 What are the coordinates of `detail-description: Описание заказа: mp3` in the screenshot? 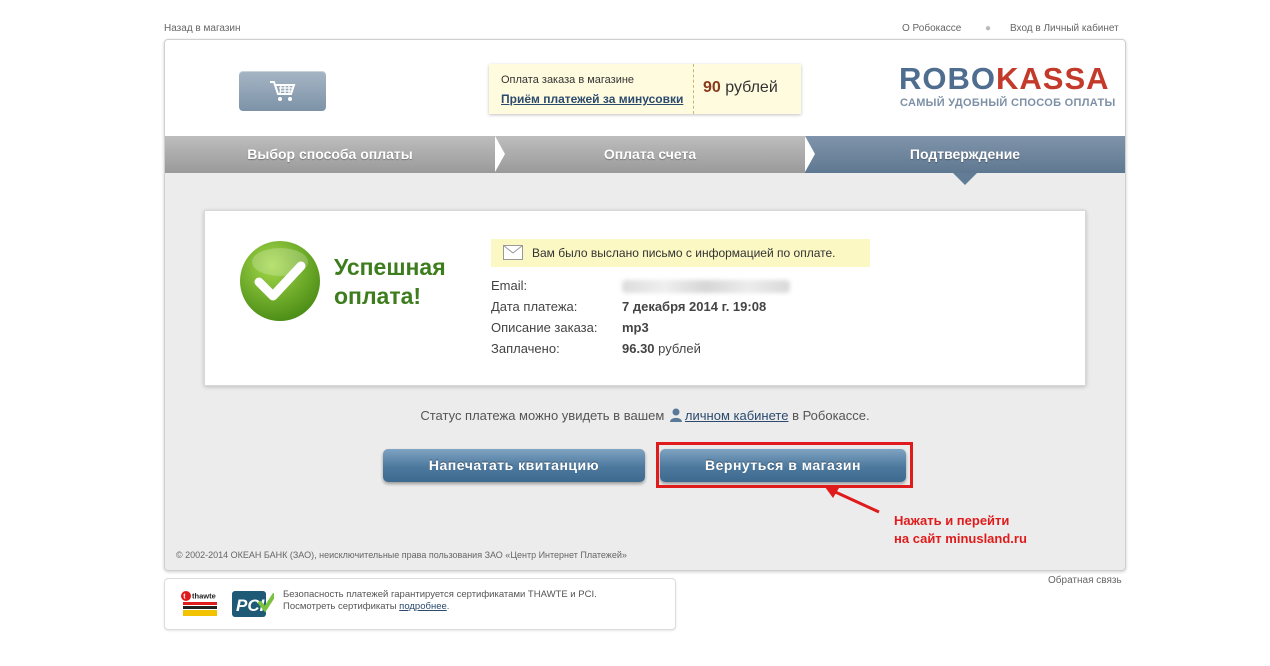 It's located at (570, 327).